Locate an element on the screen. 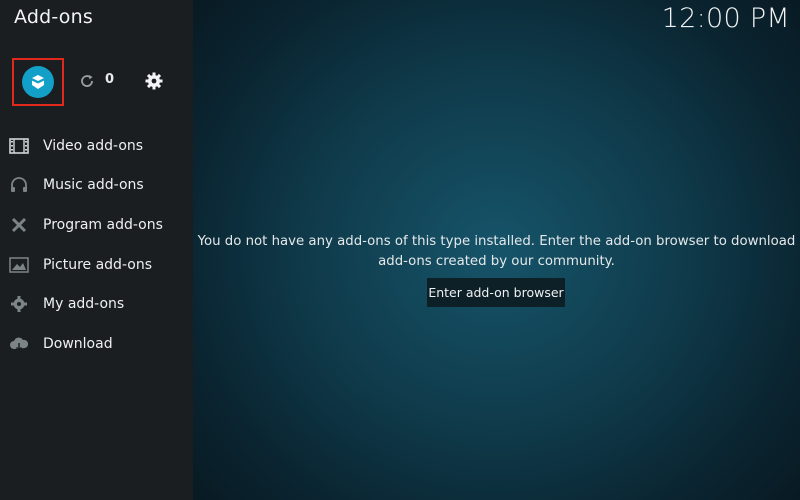 The height and width of the screenshot is (500, 800). sidebar-item-label: Music add-ons is located at coordinates (93, 185).